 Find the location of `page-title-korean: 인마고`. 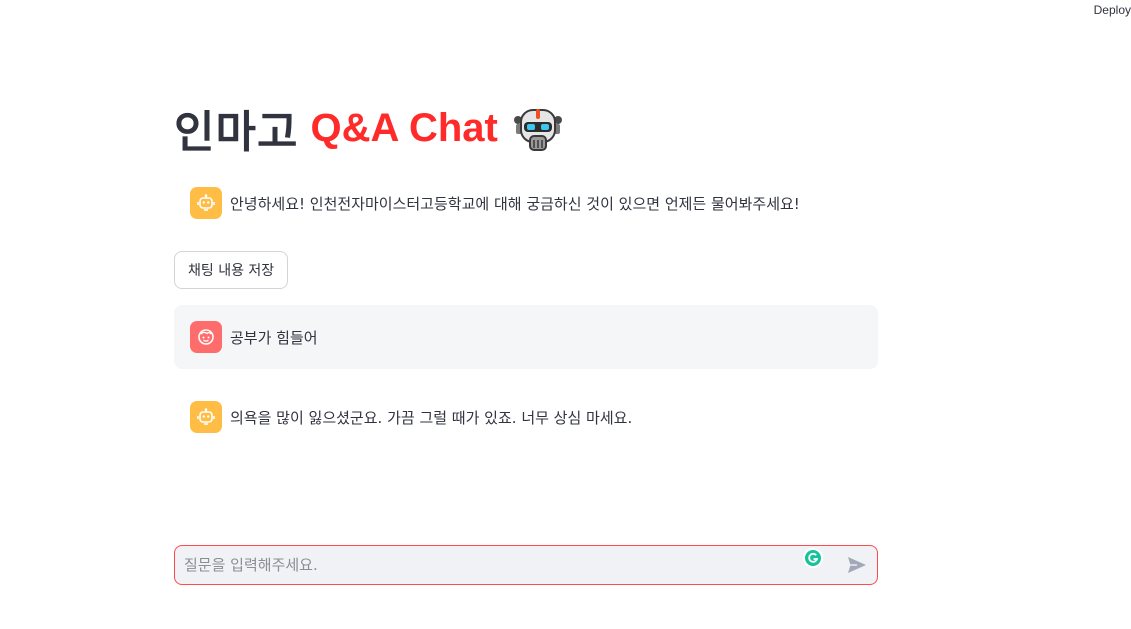

page-title-korean: 인마고 is located at coordinates (236, 132).